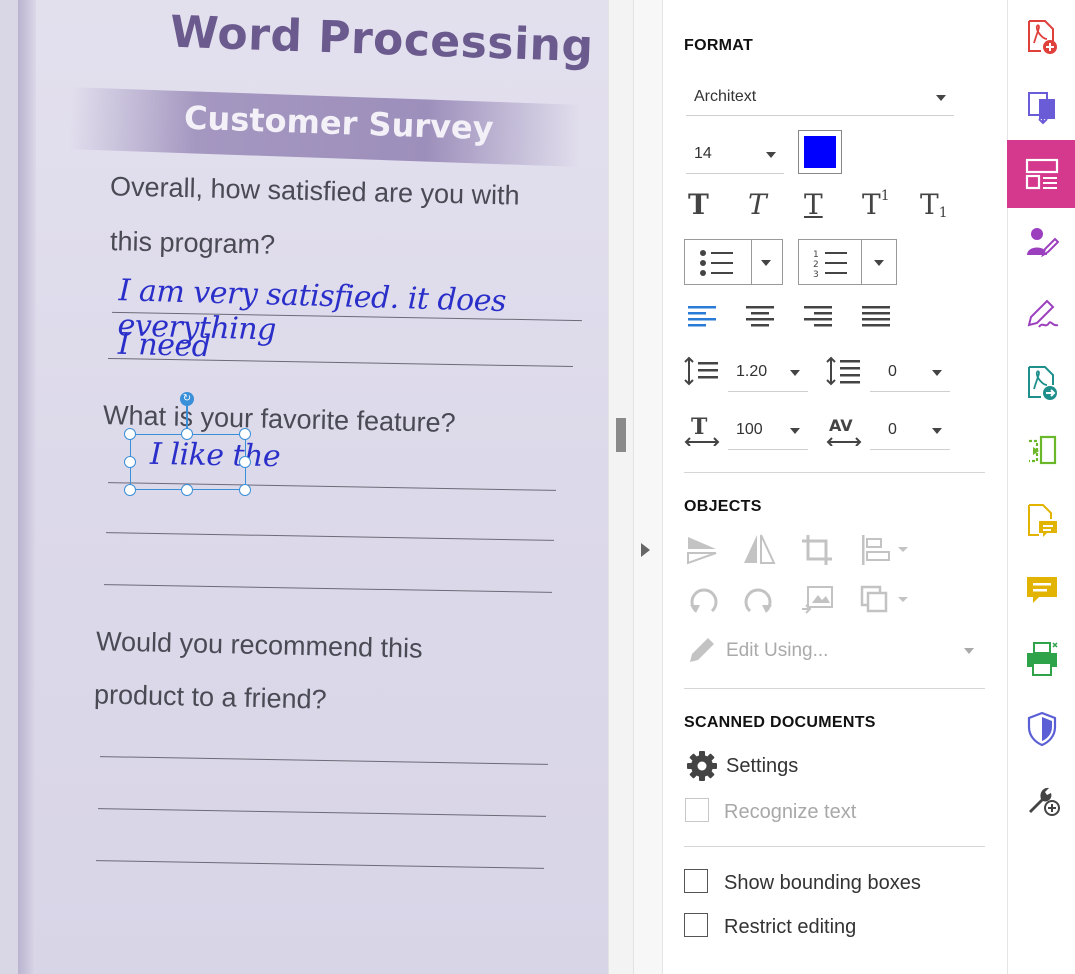 Image resolution: width=1075 pixels, height=974 pixels. I want to click on vertical-scrollbar, so click(621, 487).